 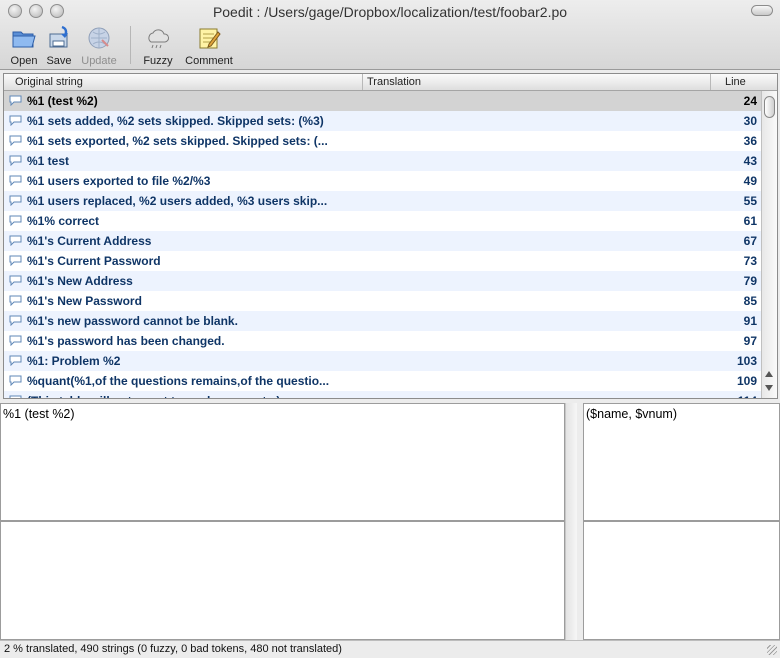 What do you see at coordinates (382, 321) in the screenshot?
I see `table-row: %1's new password cannot be blank. 91` at bounding box center [382, 321].